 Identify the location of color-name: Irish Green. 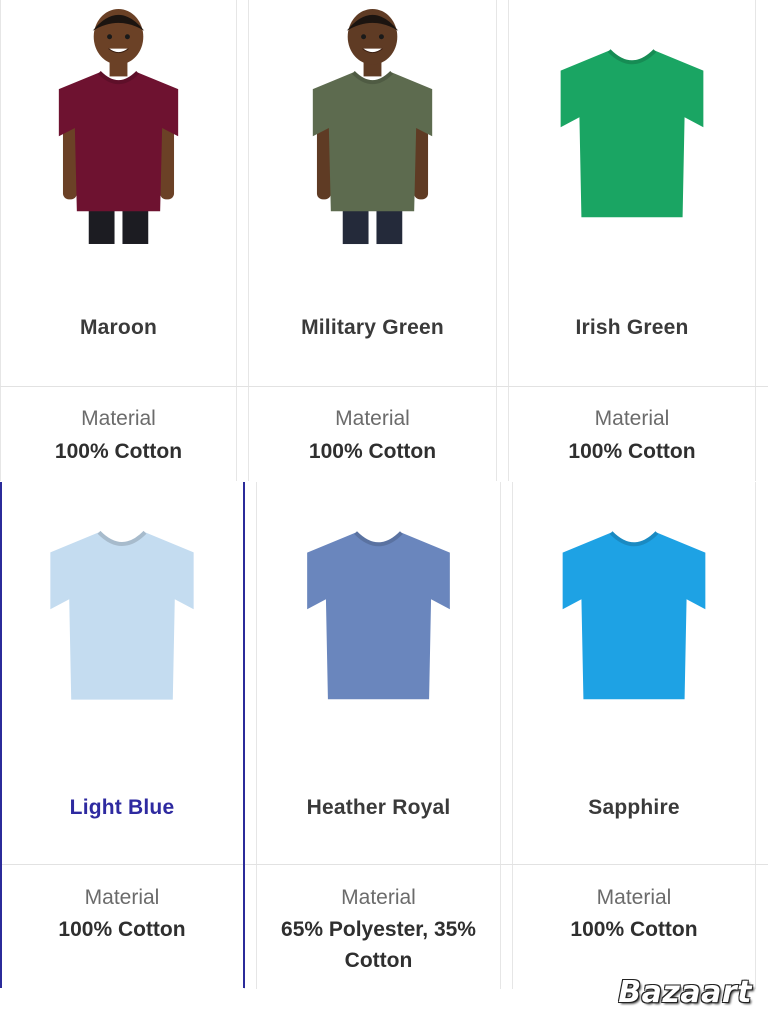
(632, 327).